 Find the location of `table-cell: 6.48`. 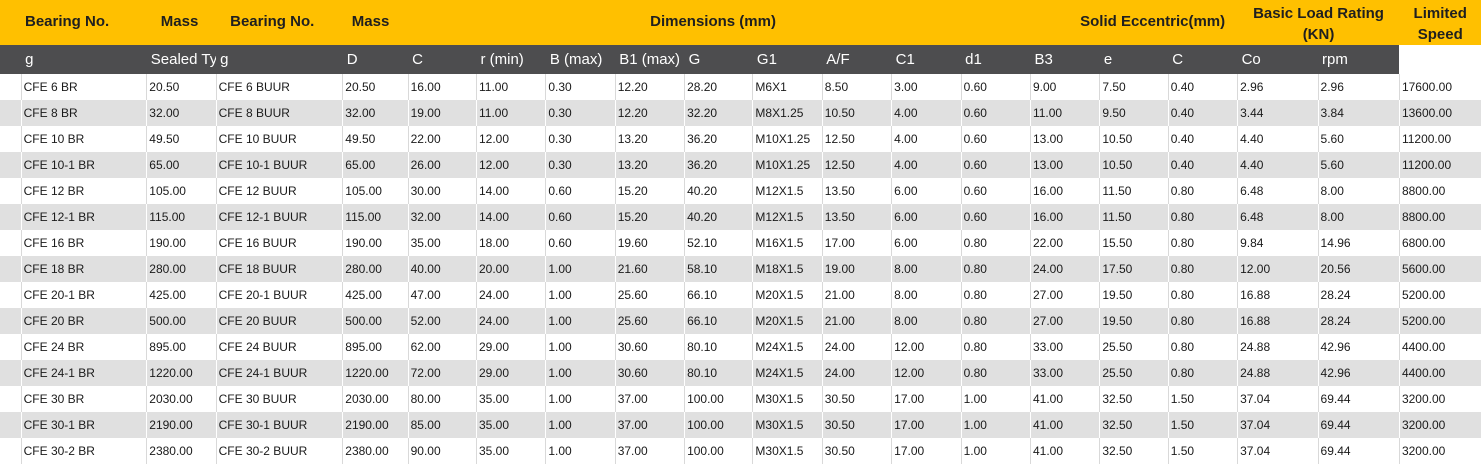

table-cell: 6.48 is located at coordinates (1278, 191).